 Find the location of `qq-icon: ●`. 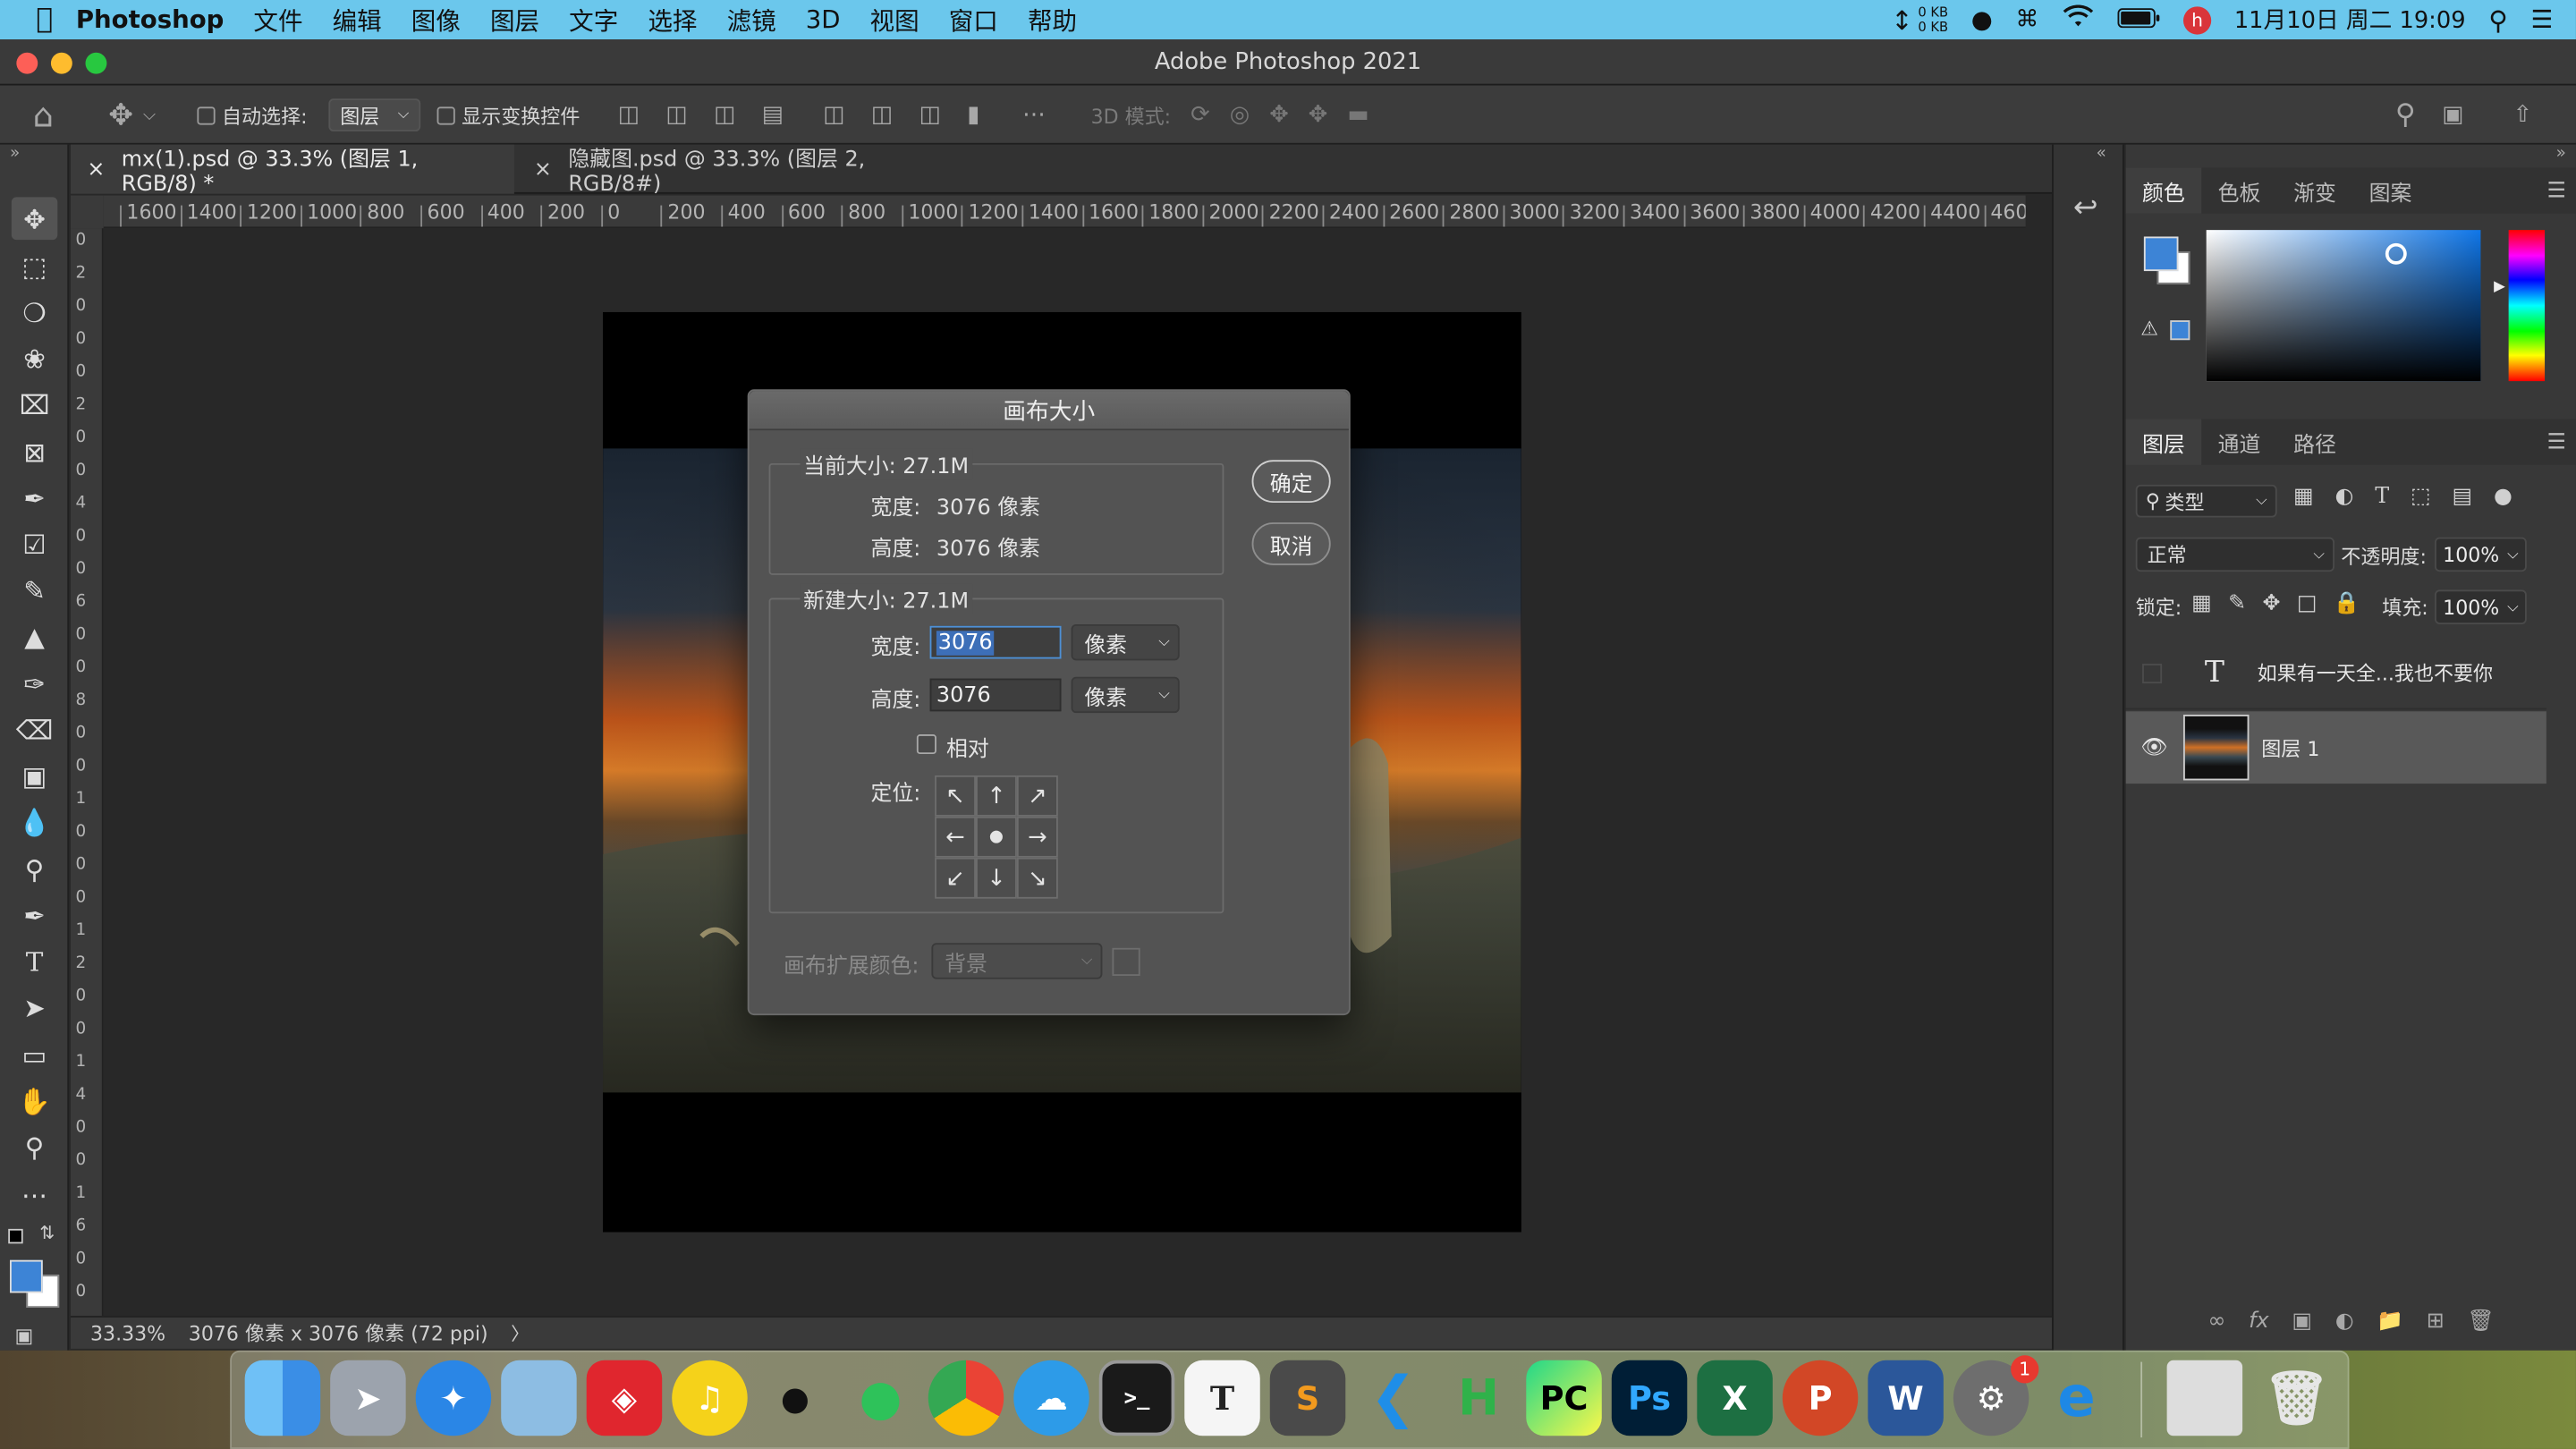

qq-icon: ● is located at coordinates (795, 1398).